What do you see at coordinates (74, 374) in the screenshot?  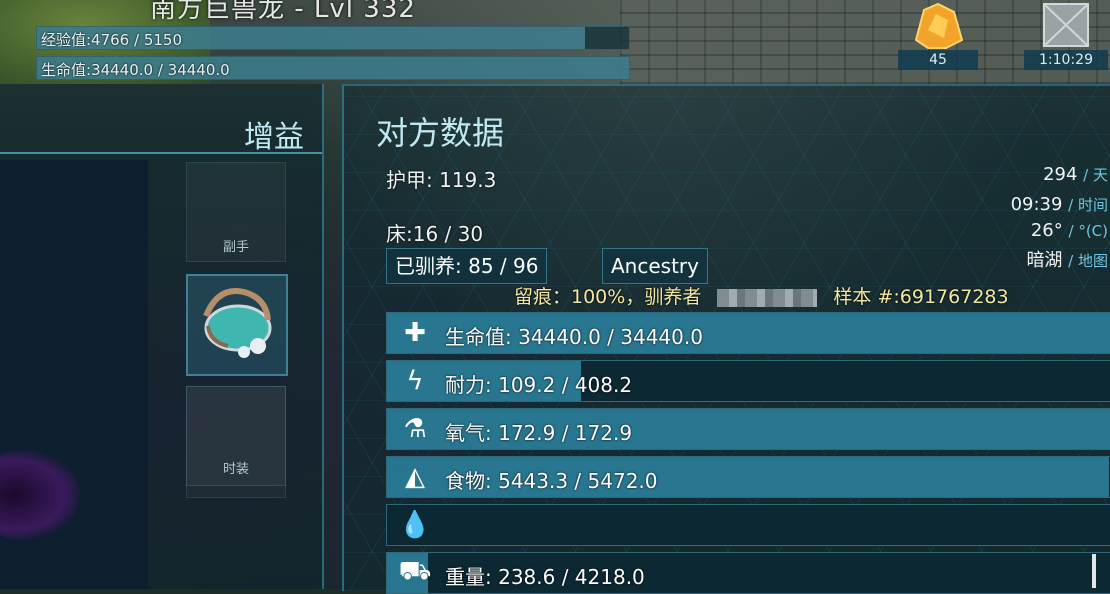 I see `creature-preview` at bounding box center [74, 374].